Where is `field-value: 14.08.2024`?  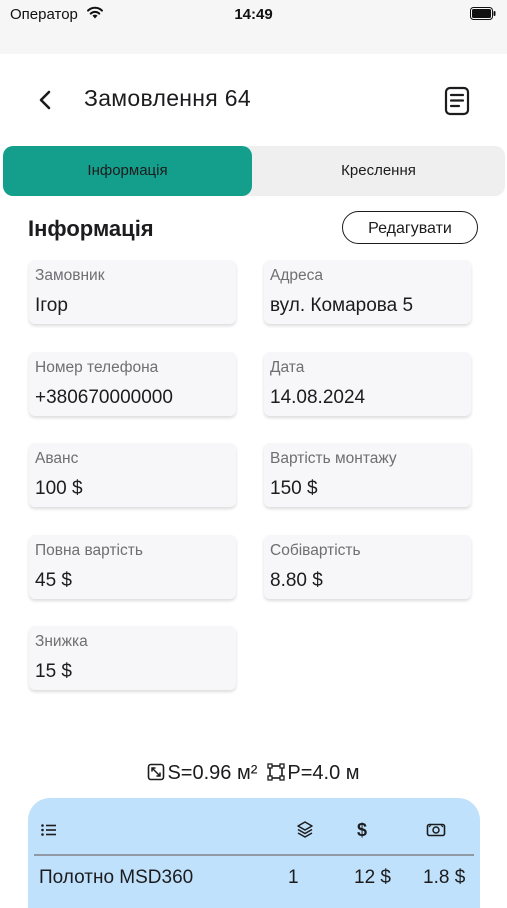
field-value: 14.08.2024 is located at coordinates (318, 397).